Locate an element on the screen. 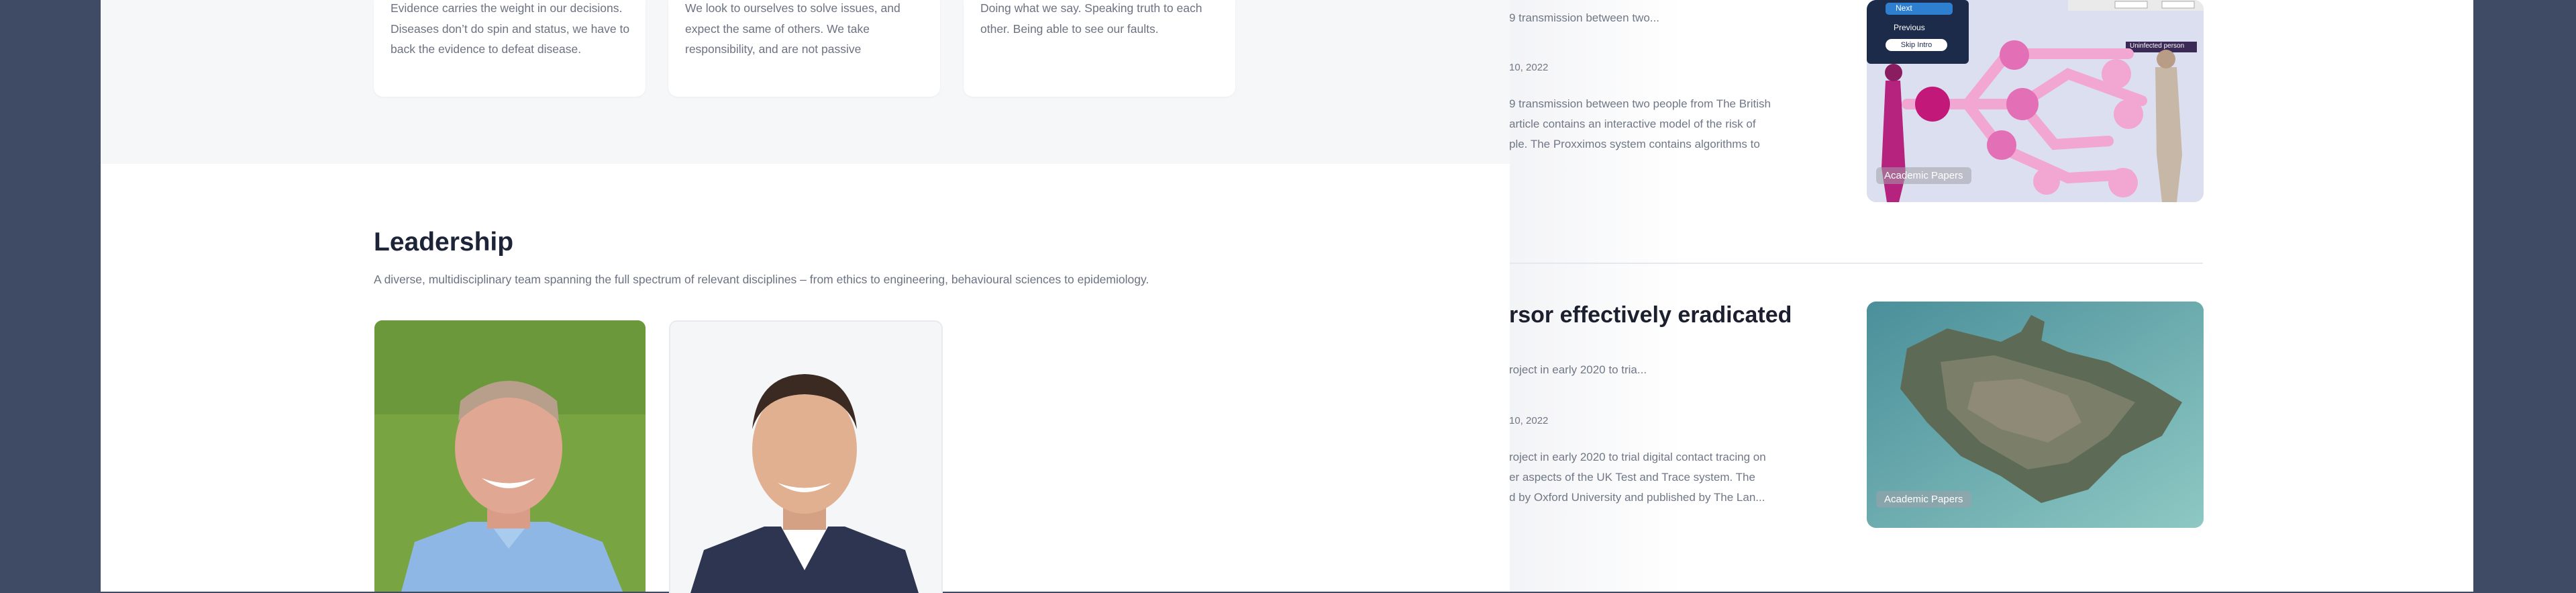  infographic-uninfected-label: Uninfected person is located at coordinates (2157, 46).